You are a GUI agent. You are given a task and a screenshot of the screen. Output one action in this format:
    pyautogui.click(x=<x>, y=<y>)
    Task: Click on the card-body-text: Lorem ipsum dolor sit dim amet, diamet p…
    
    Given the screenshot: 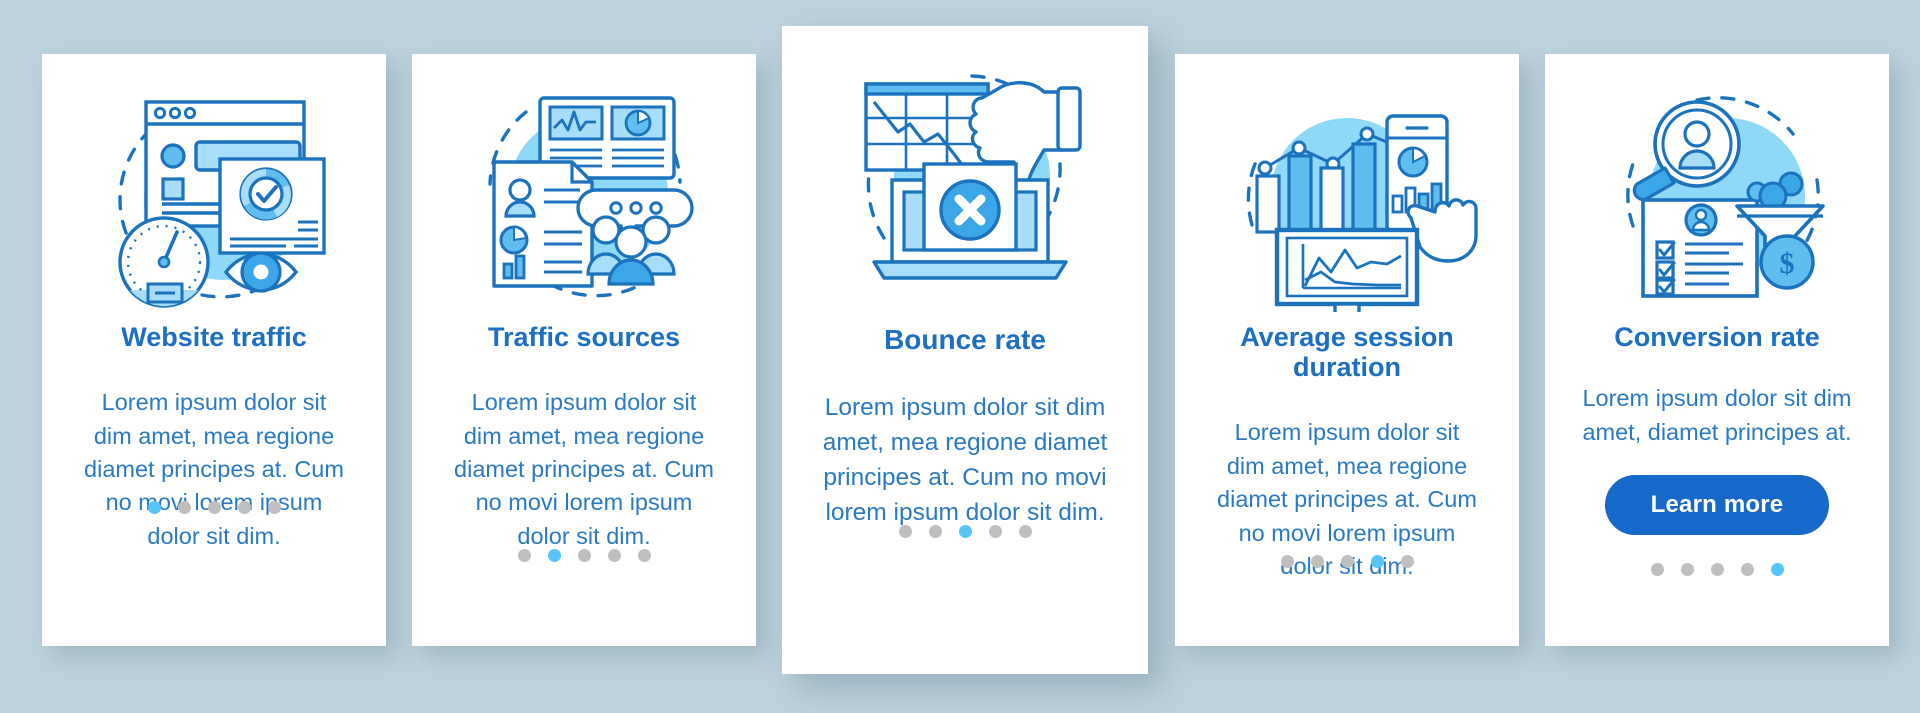 What is the action you would take?
    pyautogui.click(x=1717, y=415)
    